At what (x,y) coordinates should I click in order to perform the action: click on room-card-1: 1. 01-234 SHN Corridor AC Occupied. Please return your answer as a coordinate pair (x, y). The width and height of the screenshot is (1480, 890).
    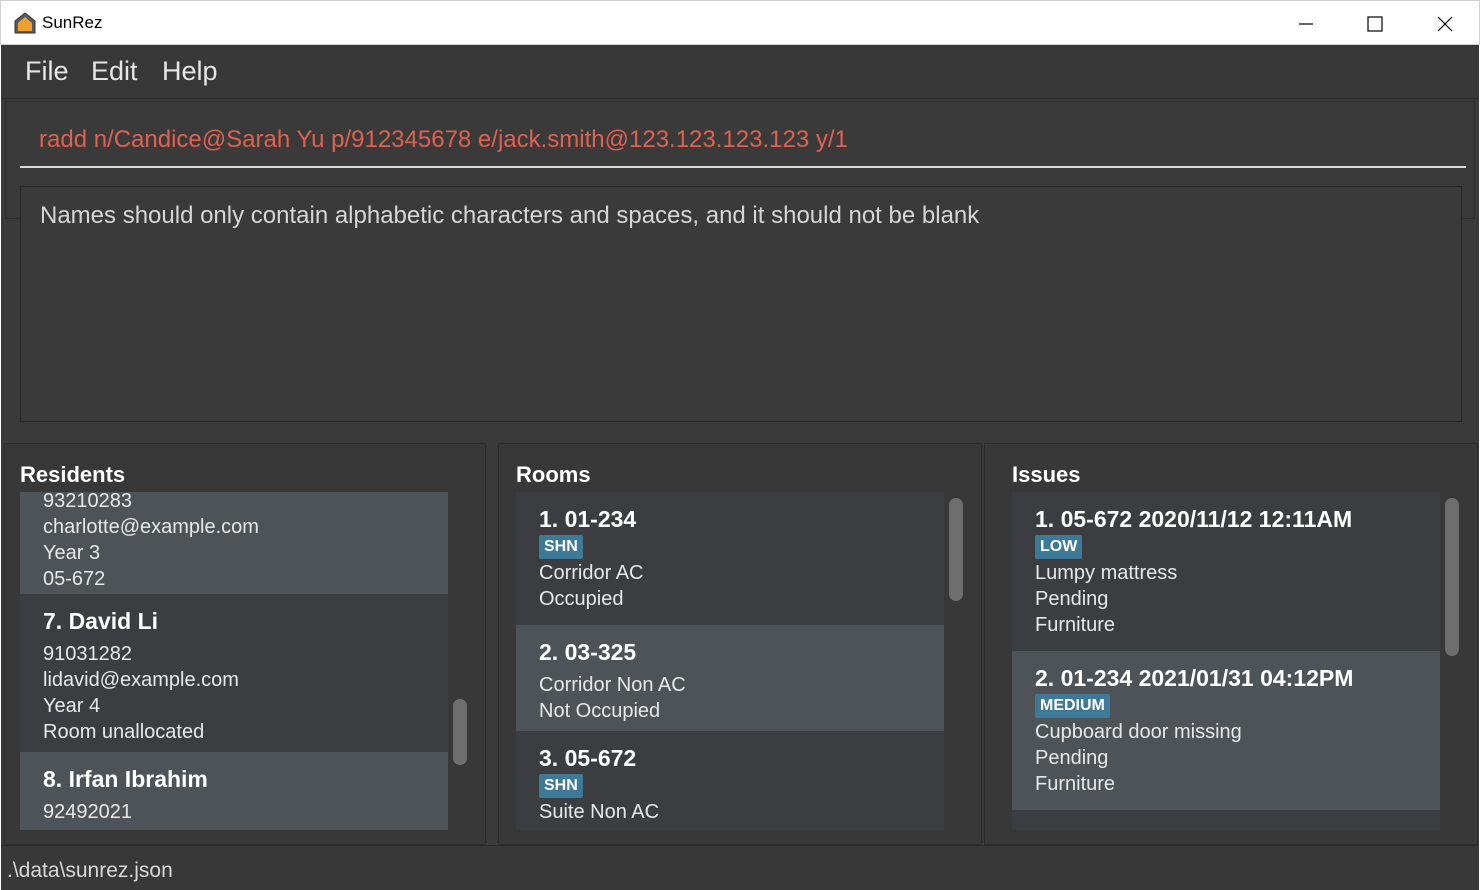
    Looking at the image, I should click on (730, 558).